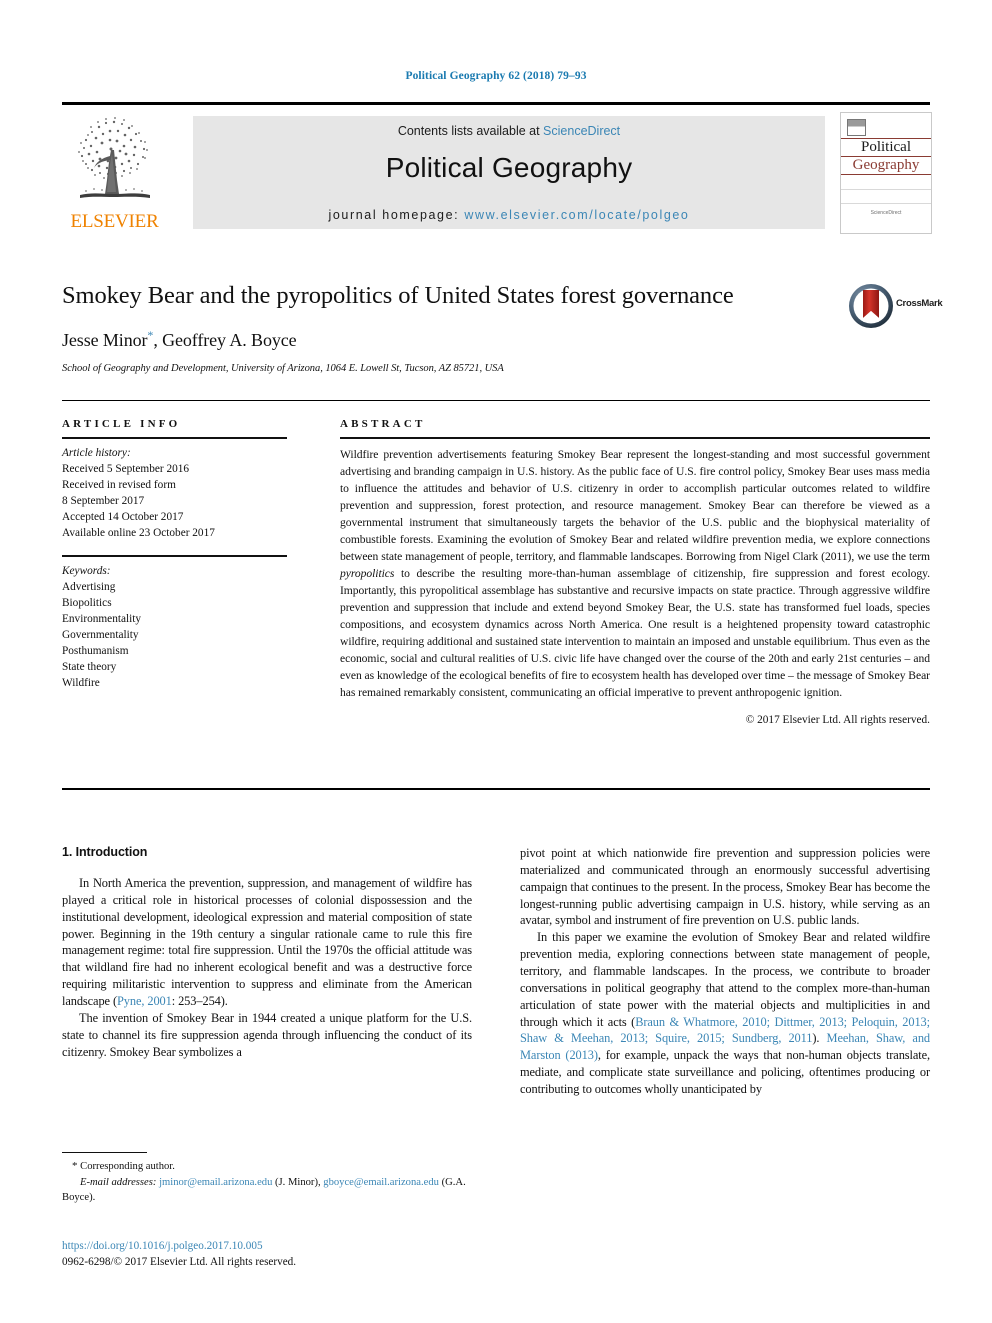  I want to click on email-link-boyce: gboyce@email.arizona.edu, so click(381, 1182).